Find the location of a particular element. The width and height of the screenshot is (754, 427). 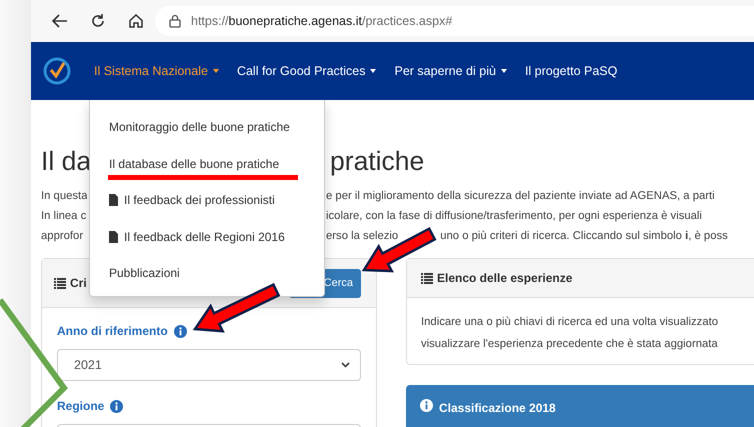

paragraph-text: In linea c is located at coordinates (63, 216).